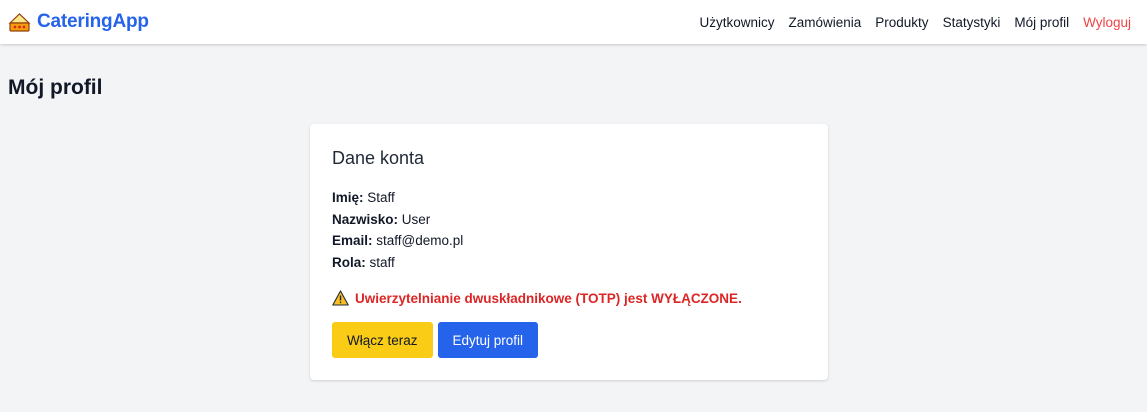 This screenshot has height=412, width=1147. I want to click on card-actions: Włącz teraz Edytuj profil, so click(569, 340).